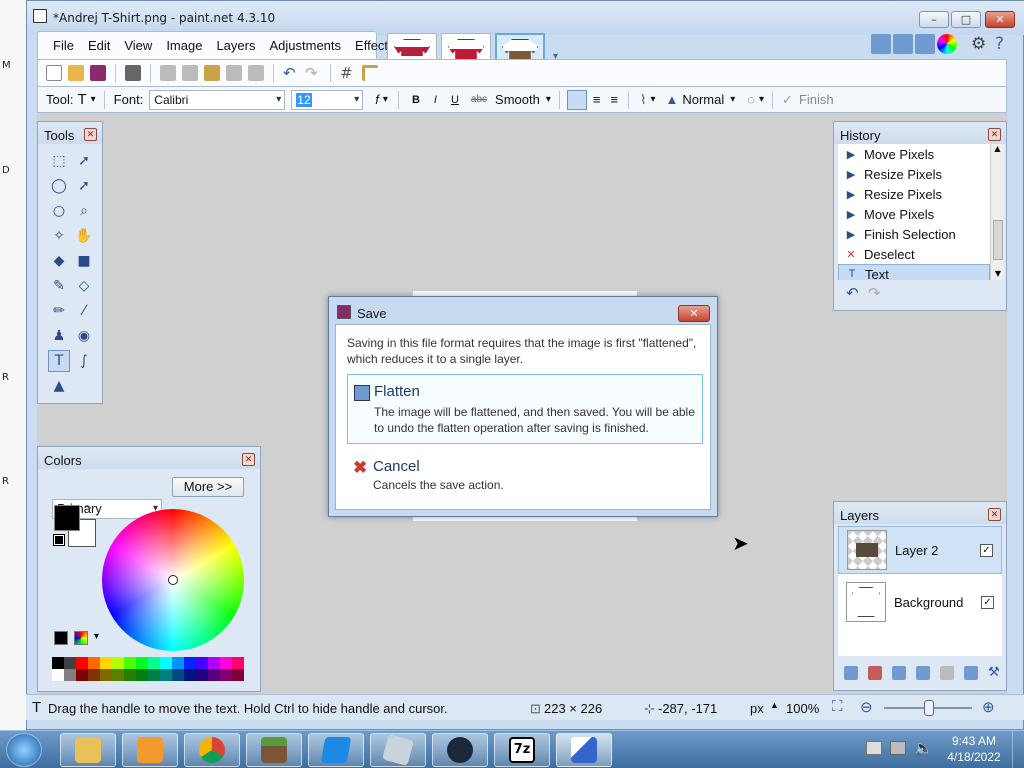  Describe the element at coordinates (235, 45) in the screenshot. I see `menu-layers: Layers` at that location.